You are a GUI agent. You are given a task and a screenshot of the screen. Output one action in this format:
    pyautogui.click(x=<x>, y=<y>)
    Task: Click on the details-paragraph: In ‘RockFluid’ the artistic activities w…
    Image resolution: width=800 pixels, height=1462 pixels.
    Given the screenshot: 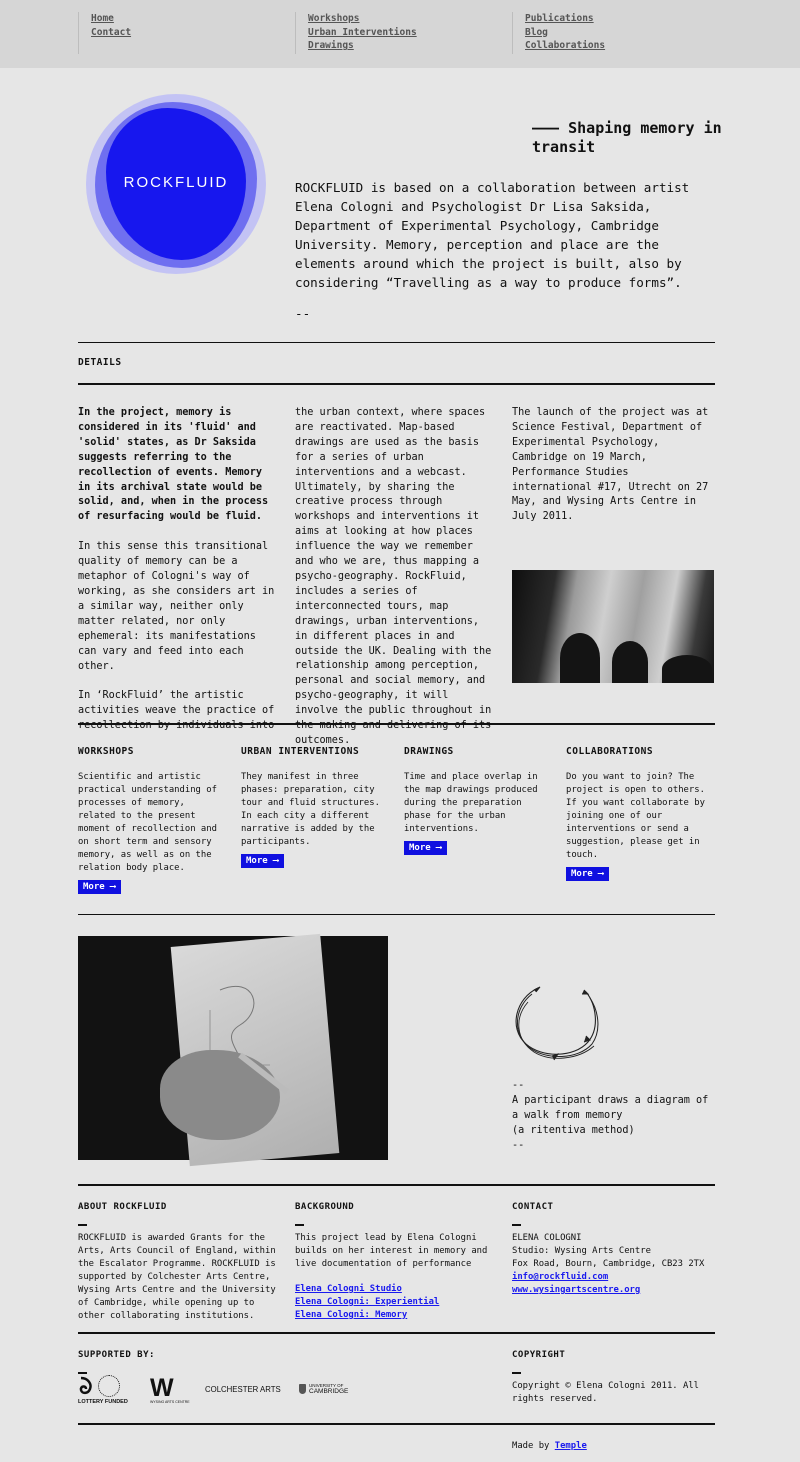 What is the action you would take?
    pyautogui.click(x=176, y=711)
    